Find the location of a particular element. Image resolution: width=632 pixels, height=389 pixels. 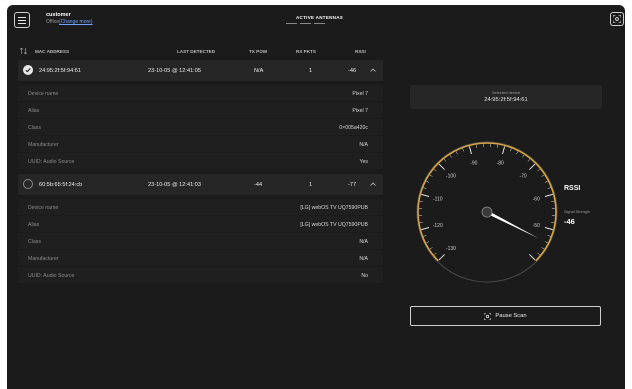

selected-device-panel: Selected device 24:95:2f:5f:94:61 is located at coordinates (506, 97).